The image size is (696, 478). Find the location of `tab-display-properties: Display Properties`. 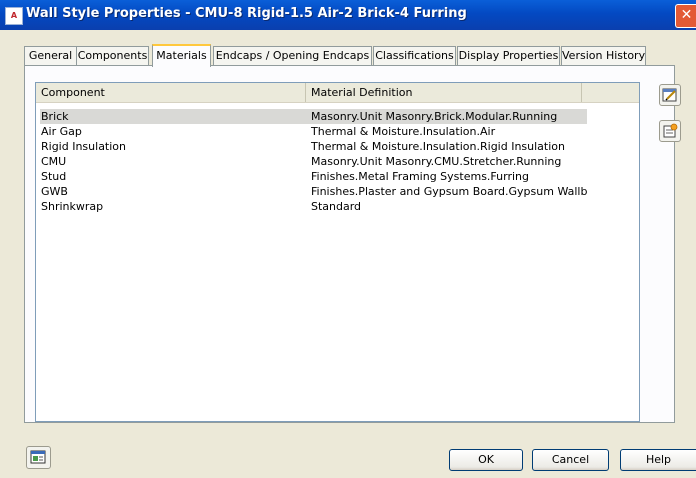

tab-display-properties: Display Properties is located at coordinates (508, 55).